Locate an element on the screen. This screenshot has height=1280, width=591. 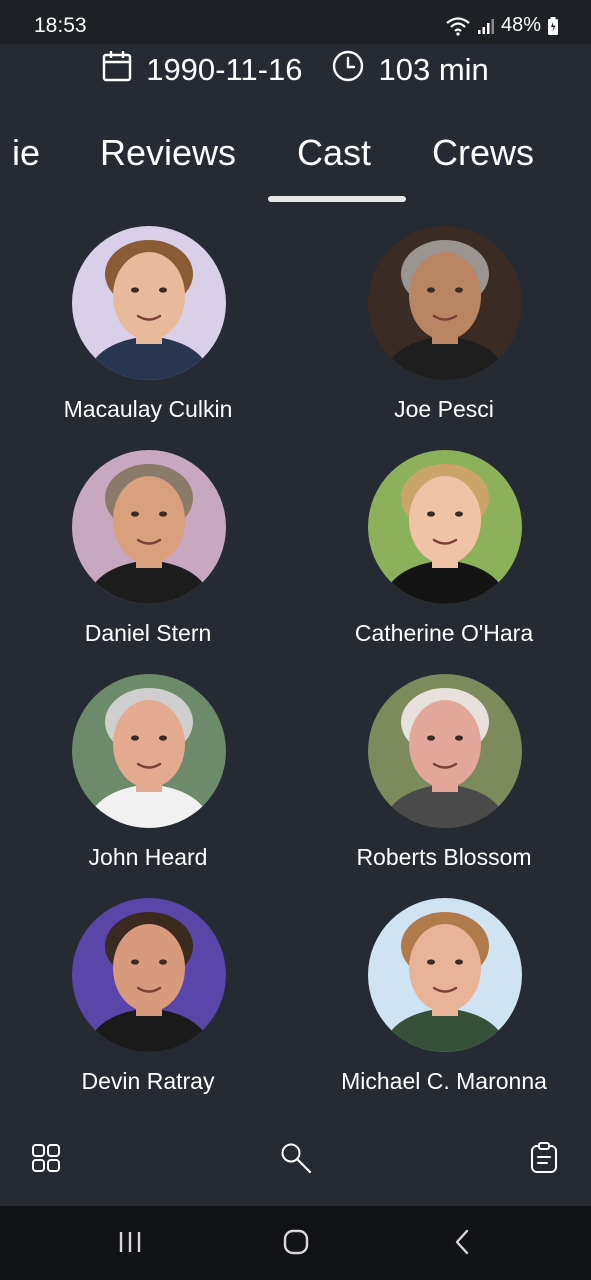
tab-reviews: Reviews is located at coordinates (168, 153).